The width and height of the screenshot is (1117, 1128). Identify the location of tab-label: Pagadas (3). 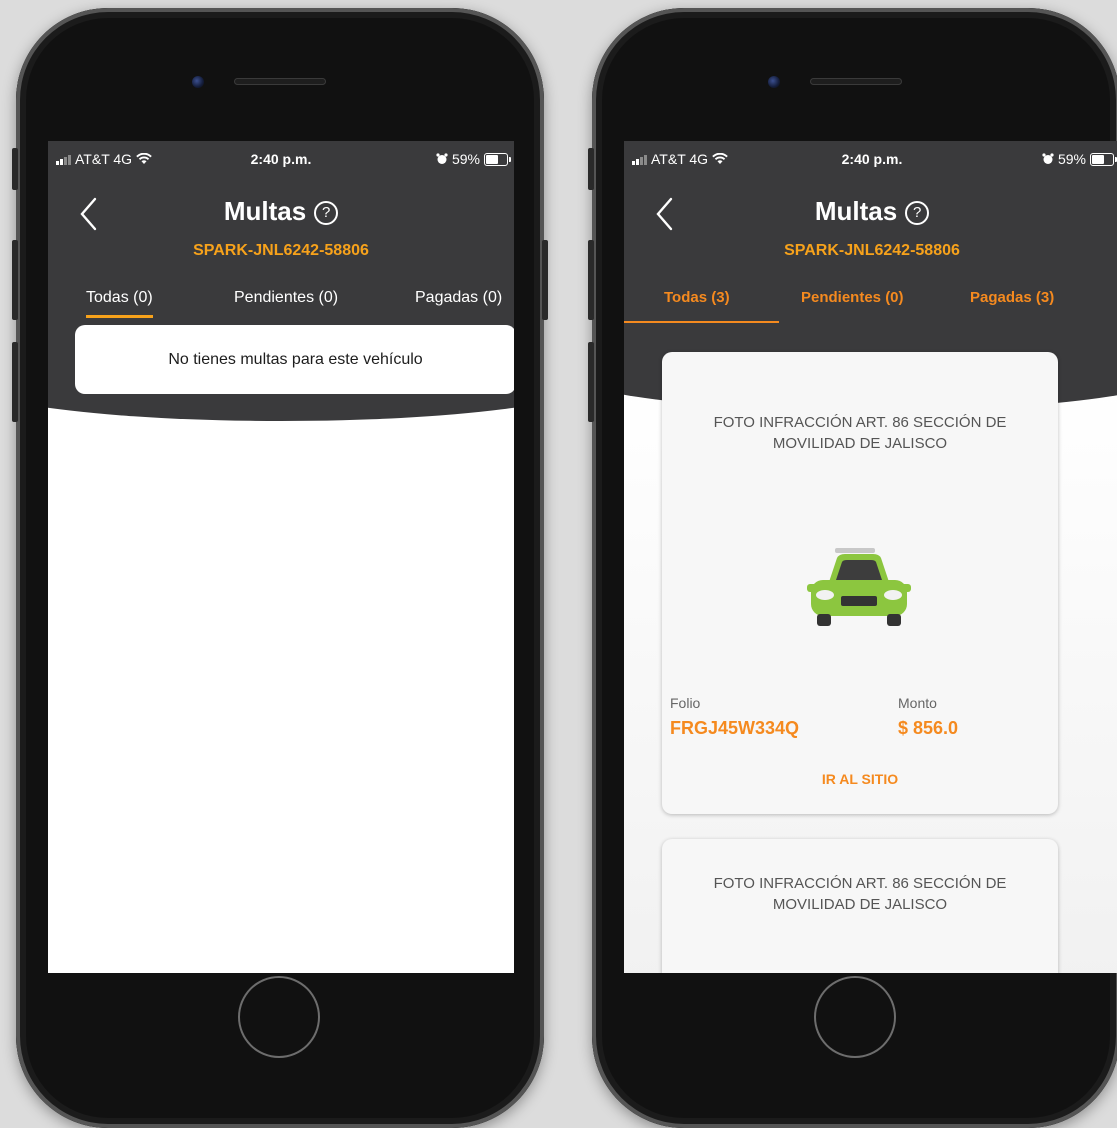
(1012, 297).